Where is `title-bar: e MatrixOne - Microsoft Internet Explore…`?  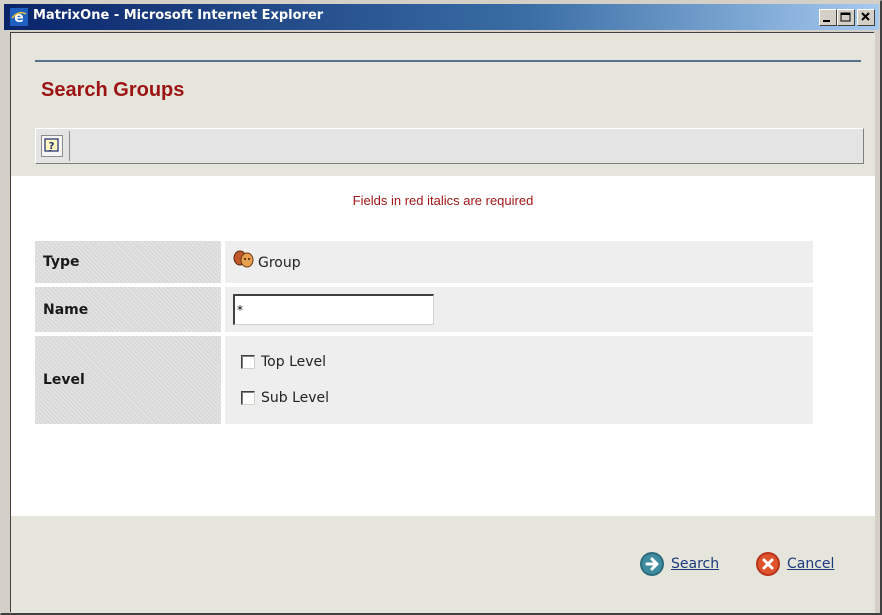 title-bar: e MatrixOne - Microsoft Internet Explore… is located at coordinates (441, 17).